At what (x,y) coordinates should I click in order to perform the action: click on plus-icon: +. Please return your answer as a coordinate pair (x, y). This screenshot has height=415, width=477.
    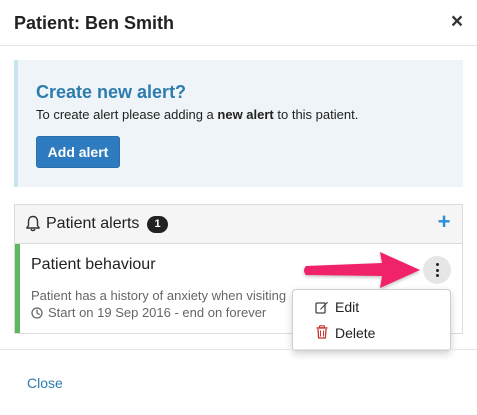
    Looking at the image, I should click on (444, 222).